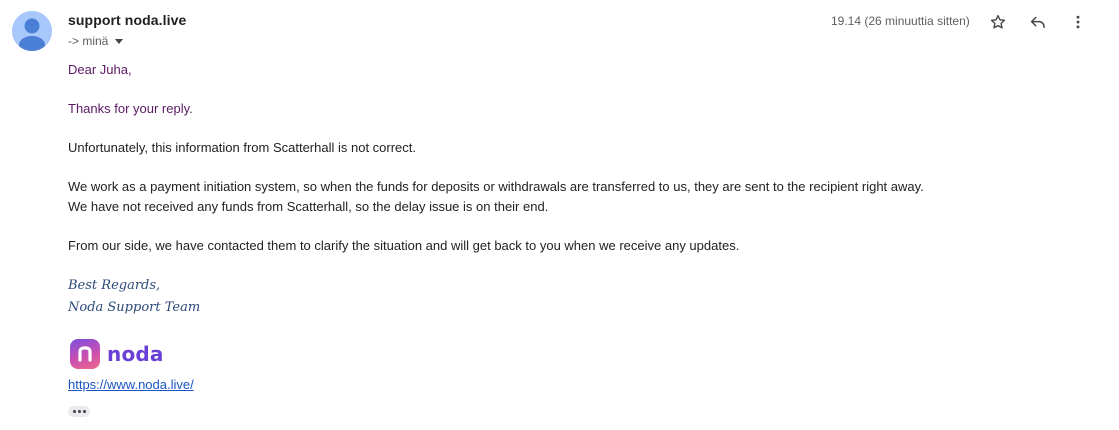  I want to click on more-vertical-icon, so click(1078, 22).